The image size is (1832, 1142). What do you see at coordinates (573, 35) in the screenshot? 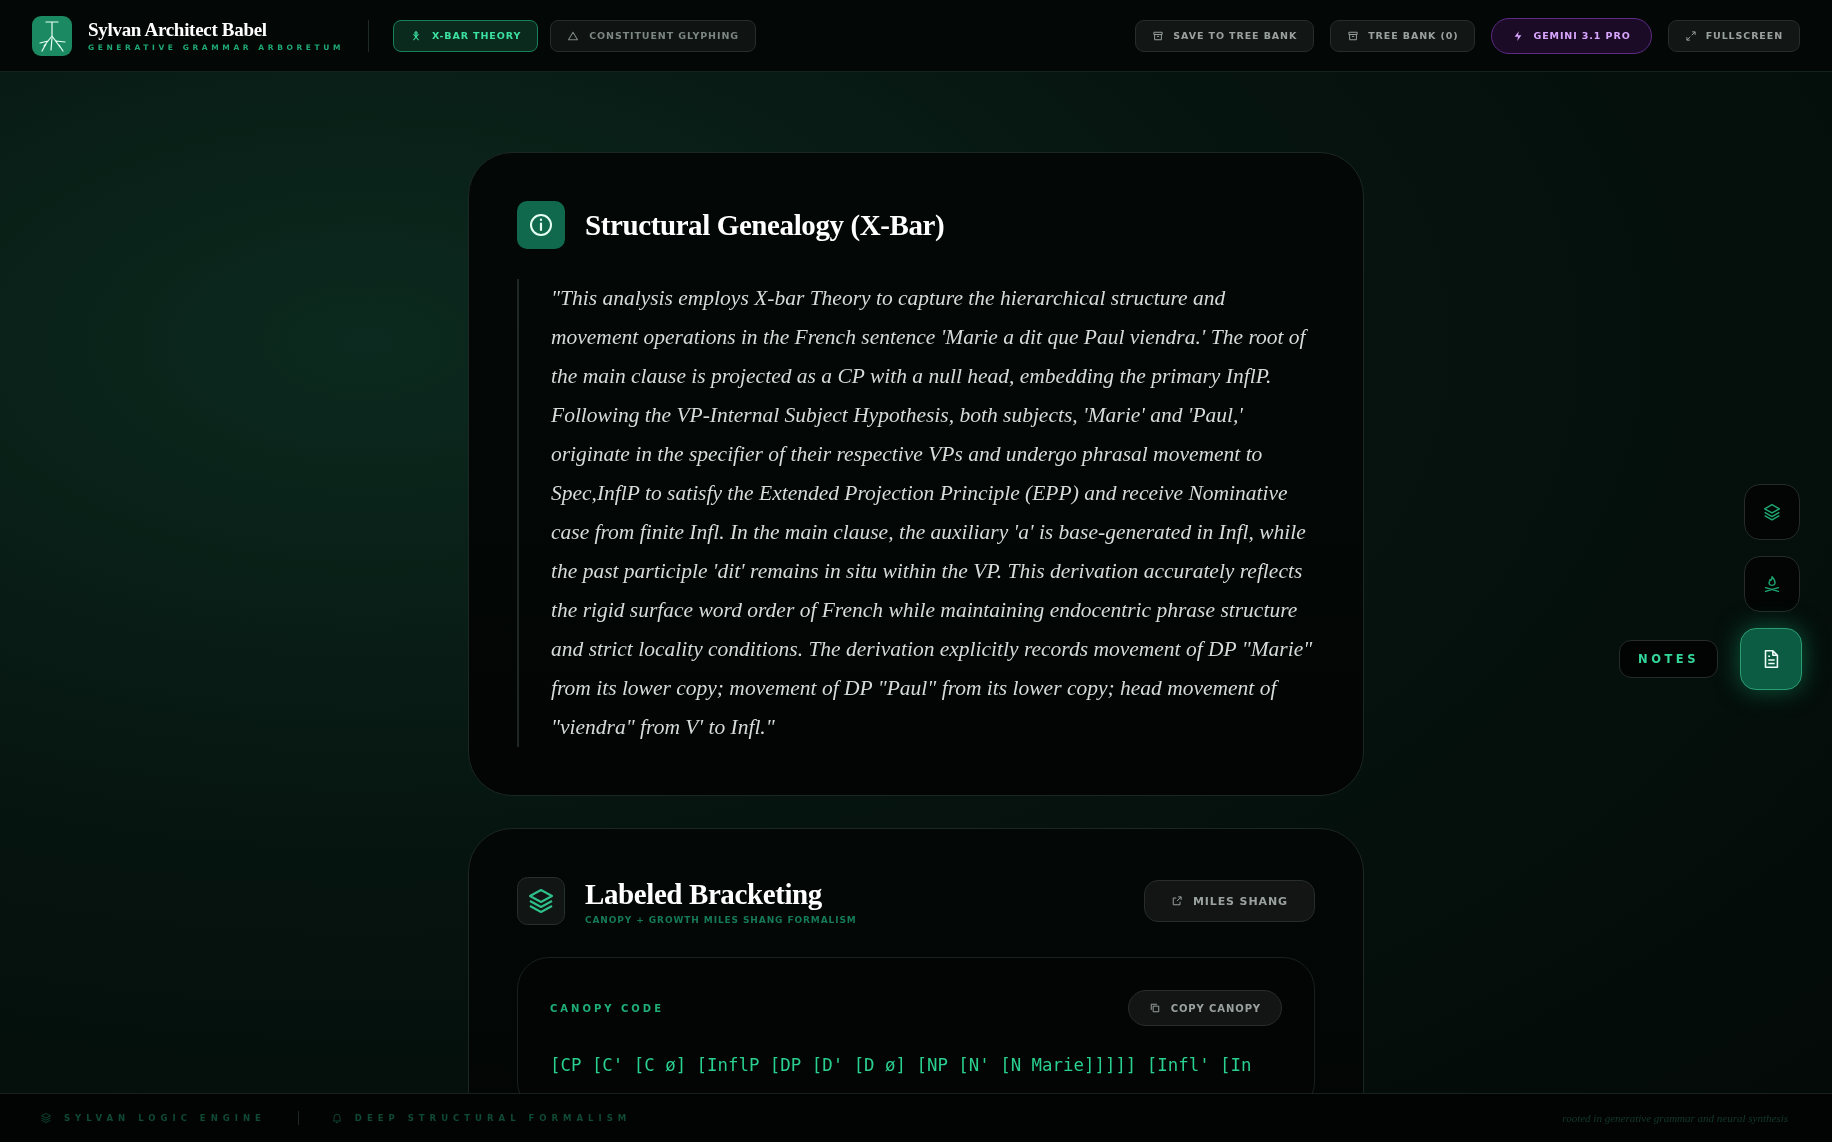
I see `triangle-icon` at bounding box center [573, 35].